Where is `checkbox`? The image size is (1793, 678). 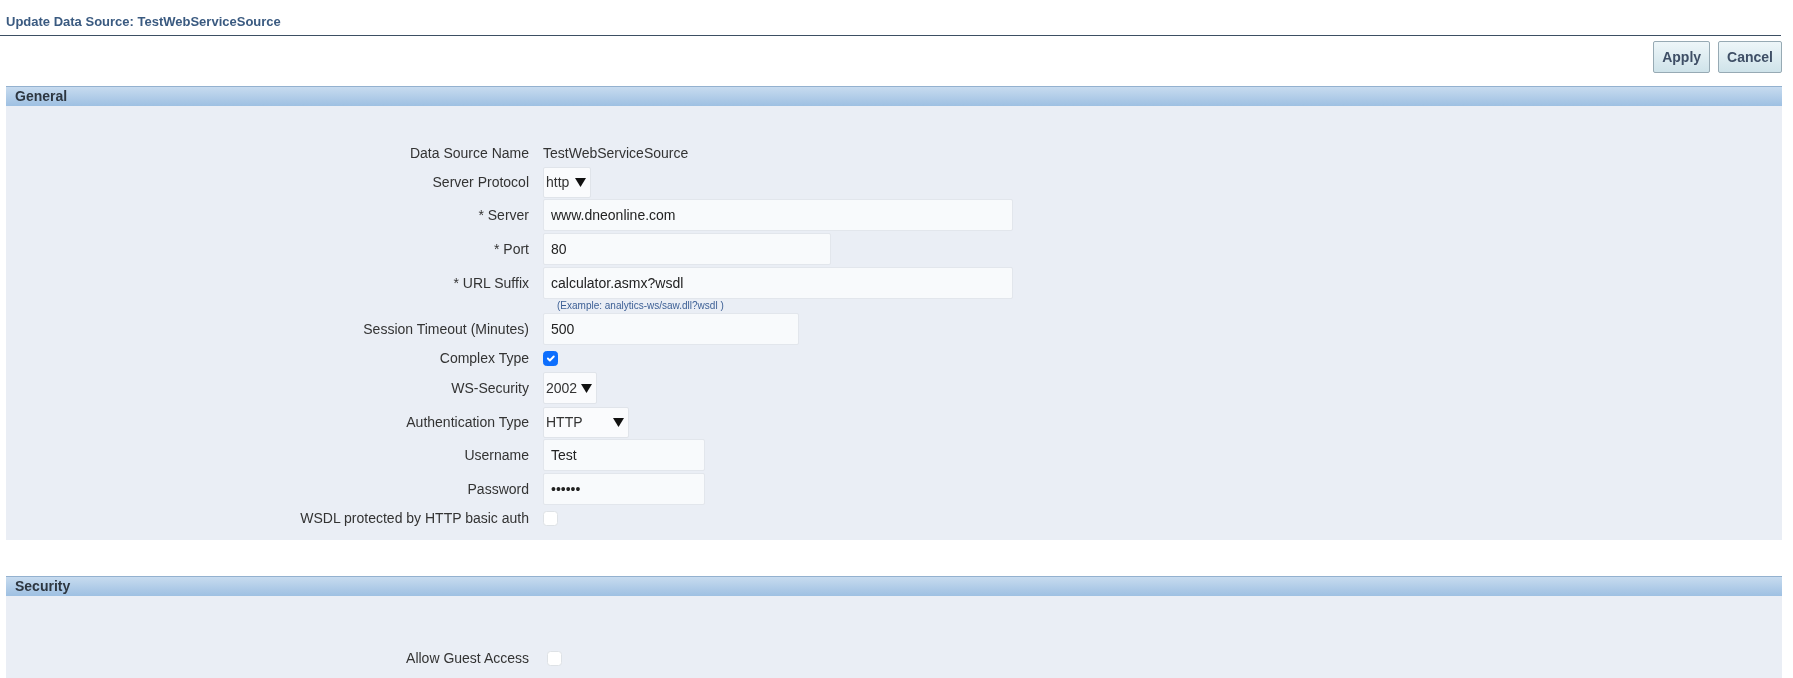 checkbox is located at coordinates (550, 358).